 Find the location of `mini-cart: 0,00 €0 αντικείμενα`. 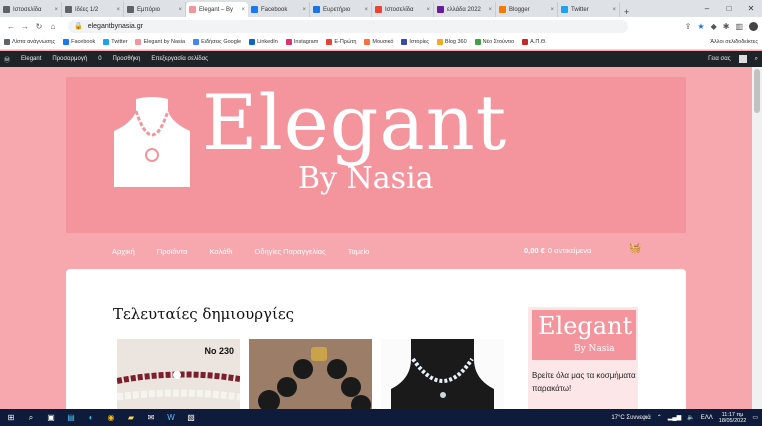

mini-cart: 0,00 €0 αντικείμενα is located at coordinates (557, 250).